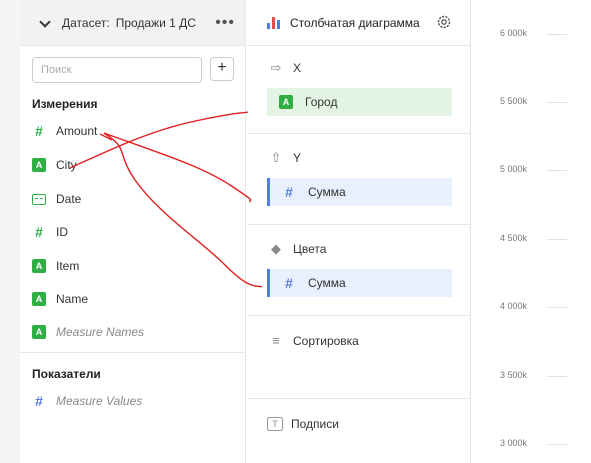  What do you see at coordinates (275, 424) in the screenshot?
I see `text-box-icon: T` at bounding box center [275, 424].